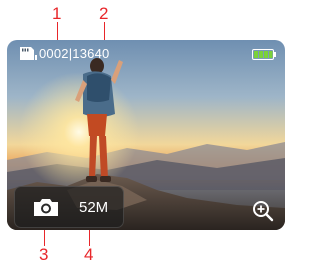 Image resolution: width=320 pixels, height=264 pixels. Describe the element at coordinates (28, 53) in the screenshot. I see `sd-card-icon` at that location.